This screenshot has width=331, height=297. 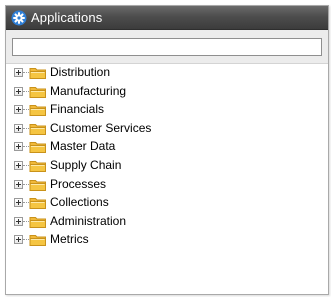 I want to click on tree-item: Customer Services, so click(x=167, y=129).